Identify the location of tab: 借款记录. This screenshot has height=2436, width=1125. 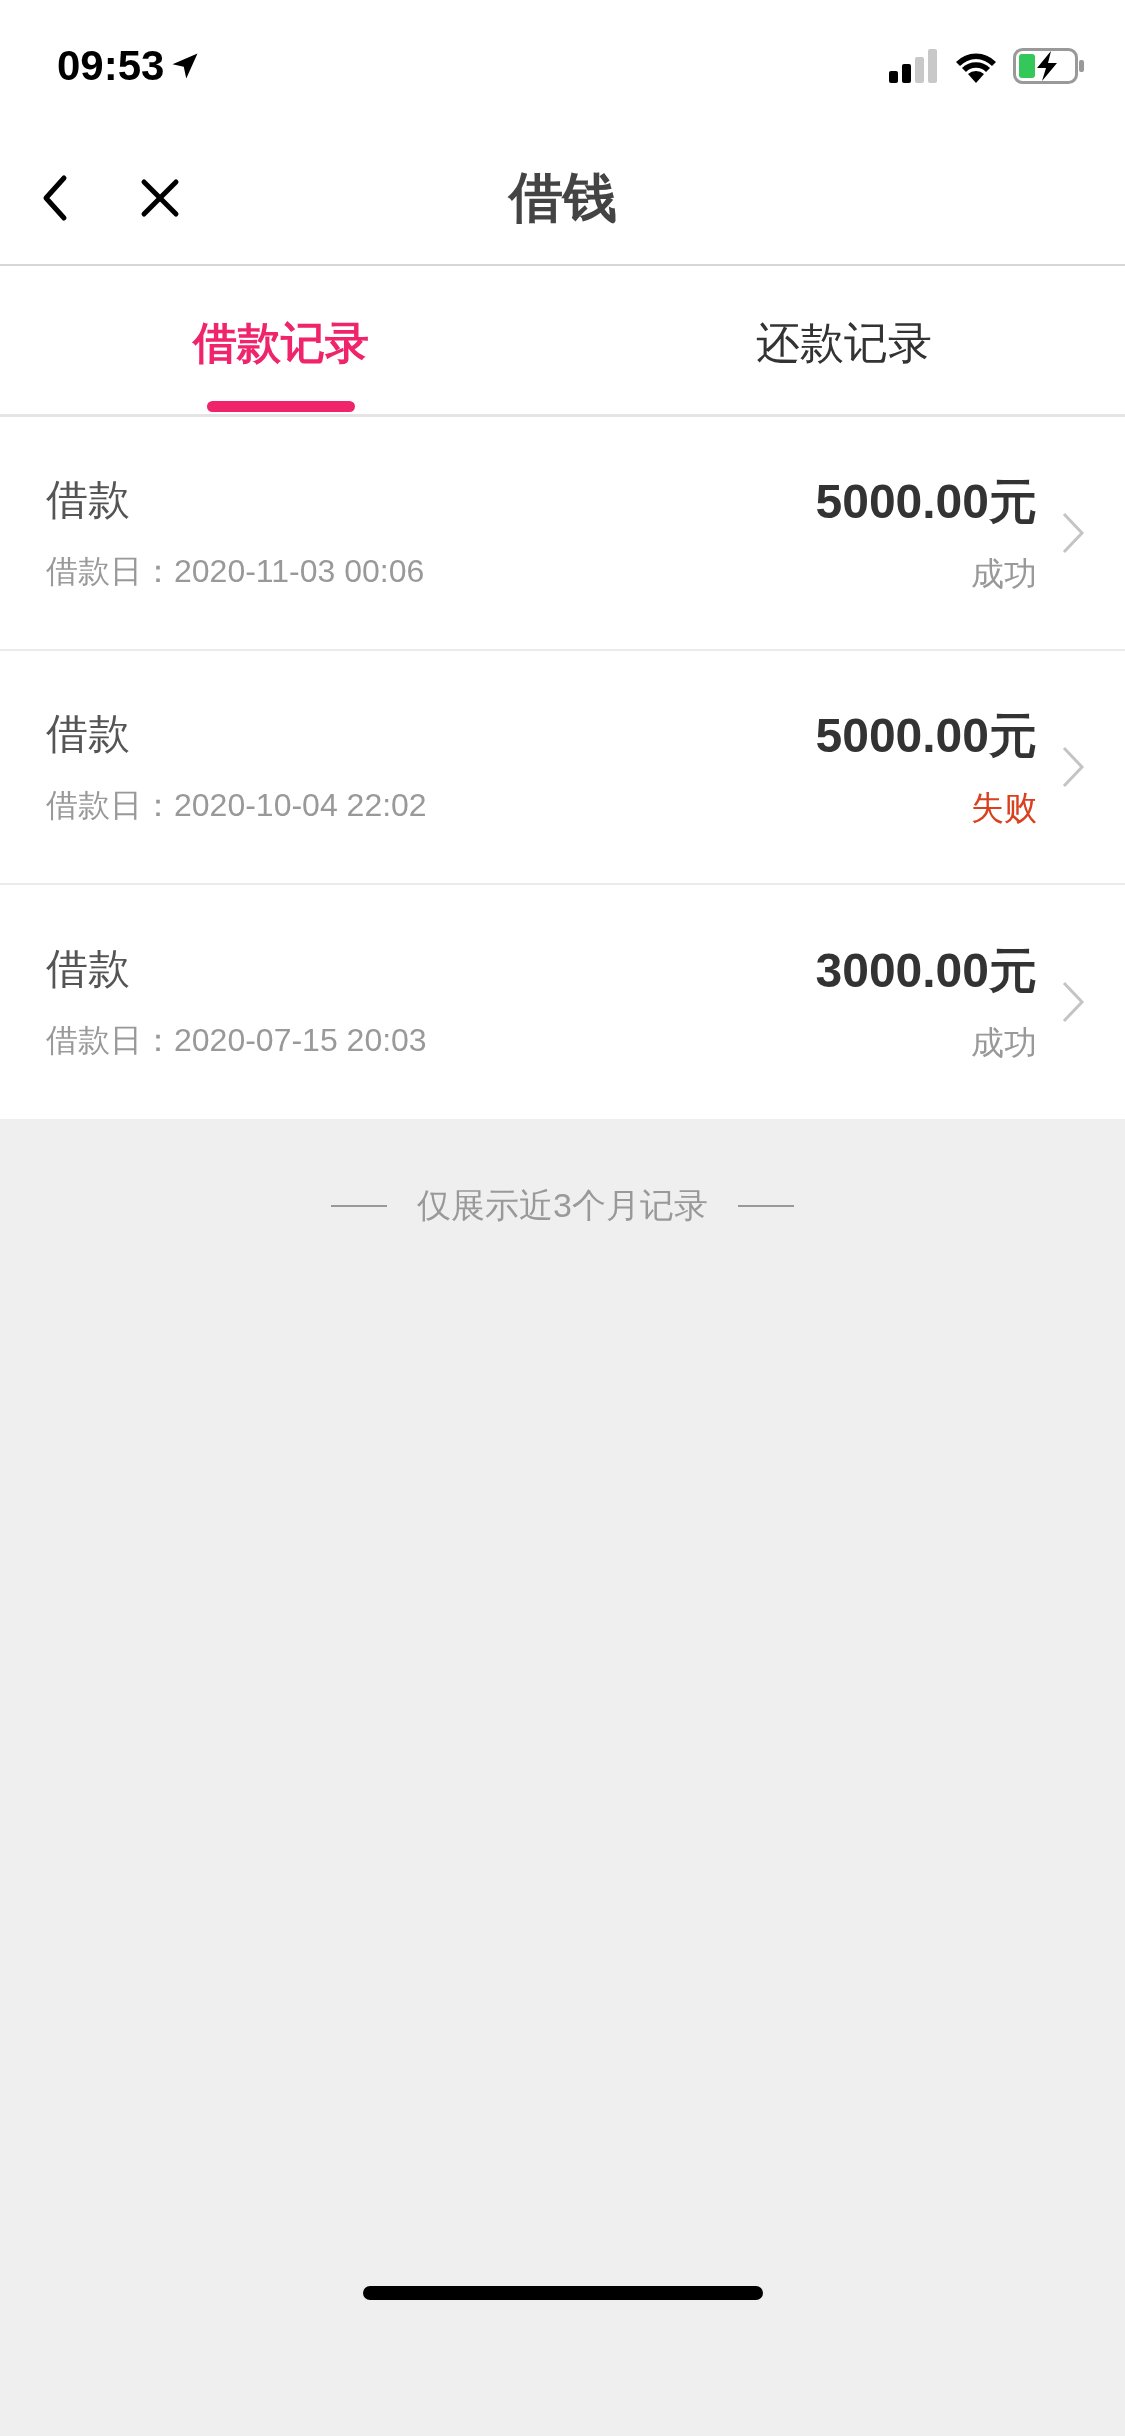
(281, 343).